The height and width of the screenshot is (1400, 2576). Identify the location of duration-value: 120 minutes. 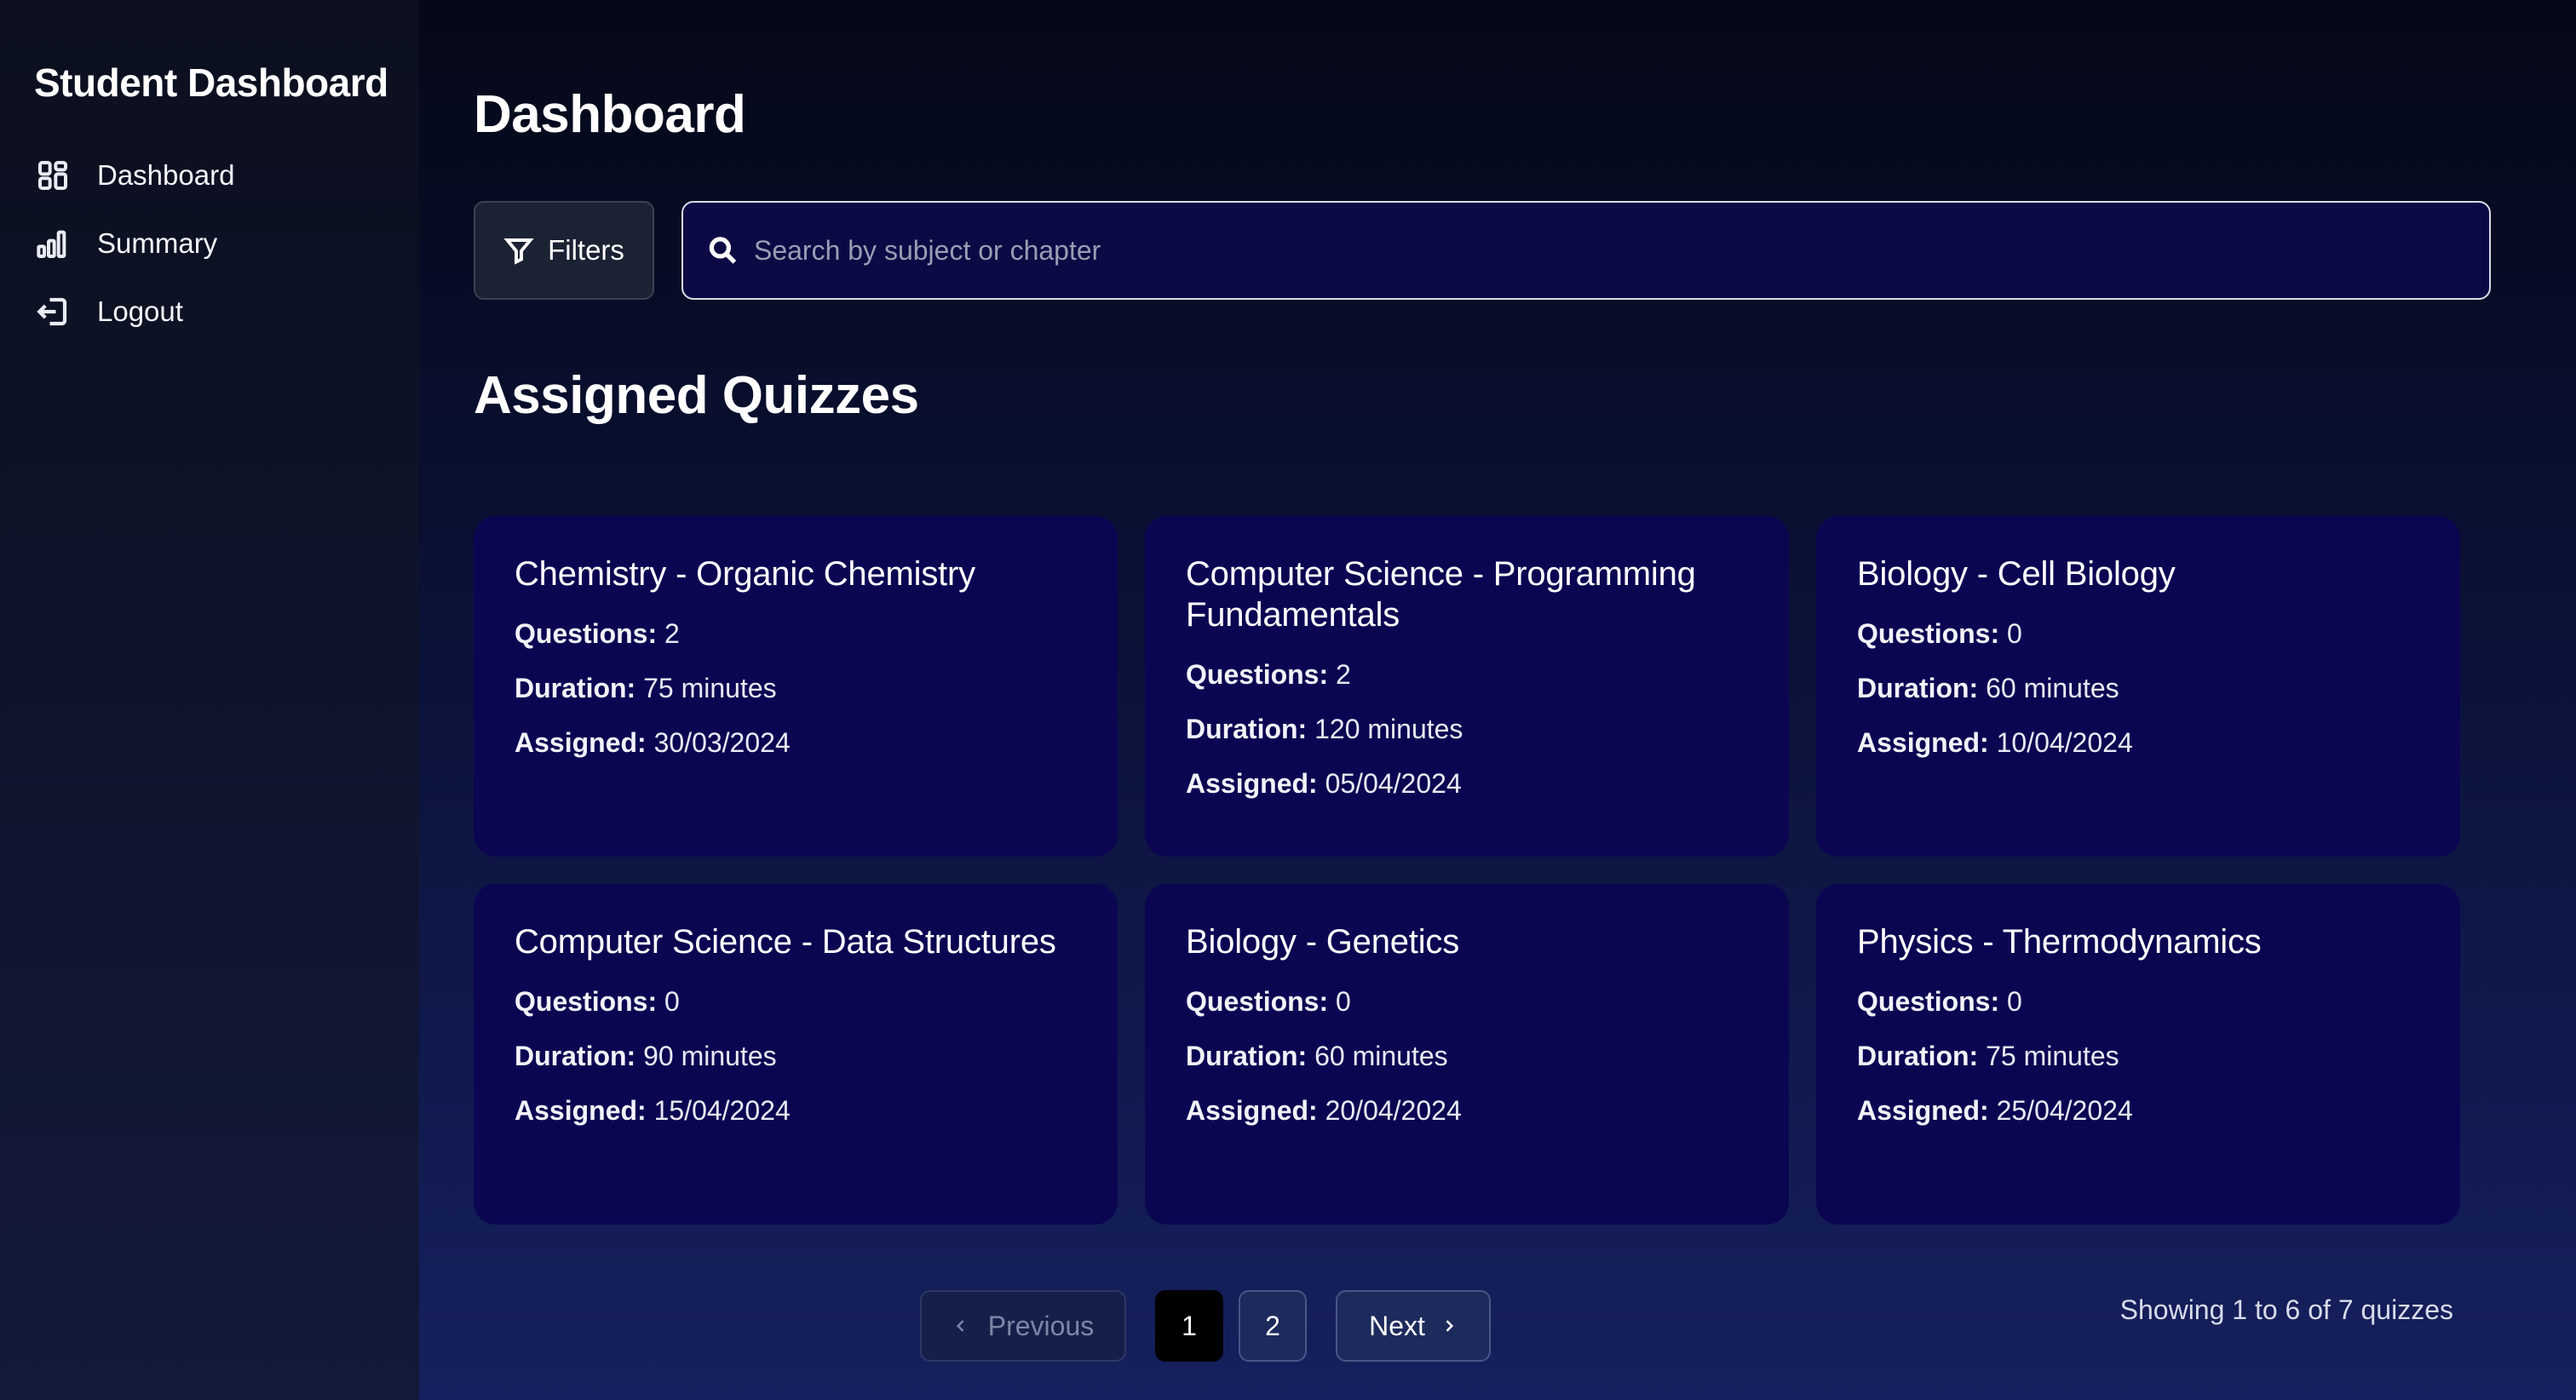
(1389, 729).